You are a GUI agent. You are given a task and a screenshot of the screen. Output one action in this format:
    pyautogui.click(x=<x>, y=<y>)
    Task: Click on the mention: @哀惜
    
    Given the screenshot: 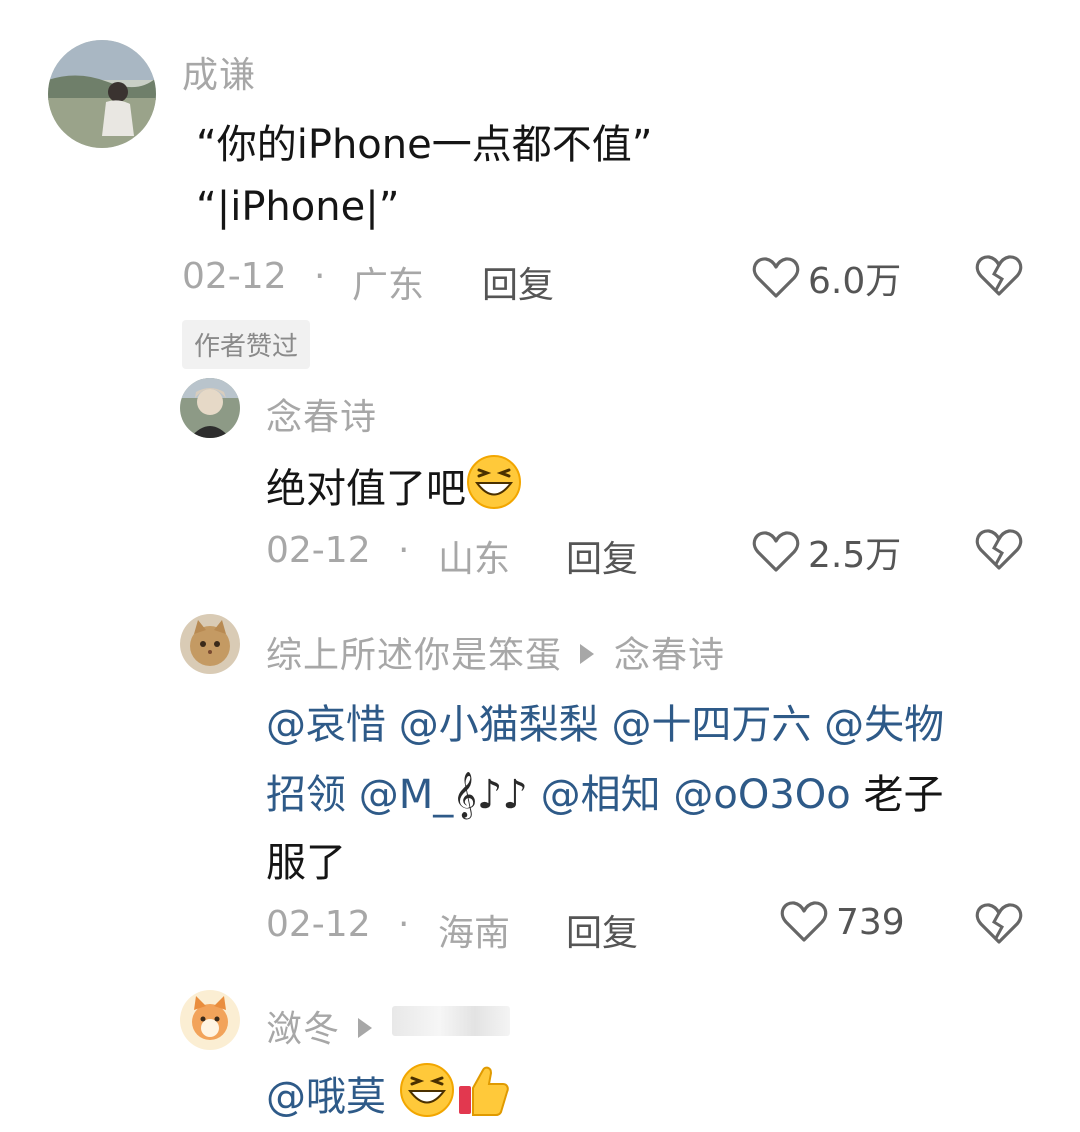 What is the action you would take?
    pyautogui.click(x=326, y=725)
    